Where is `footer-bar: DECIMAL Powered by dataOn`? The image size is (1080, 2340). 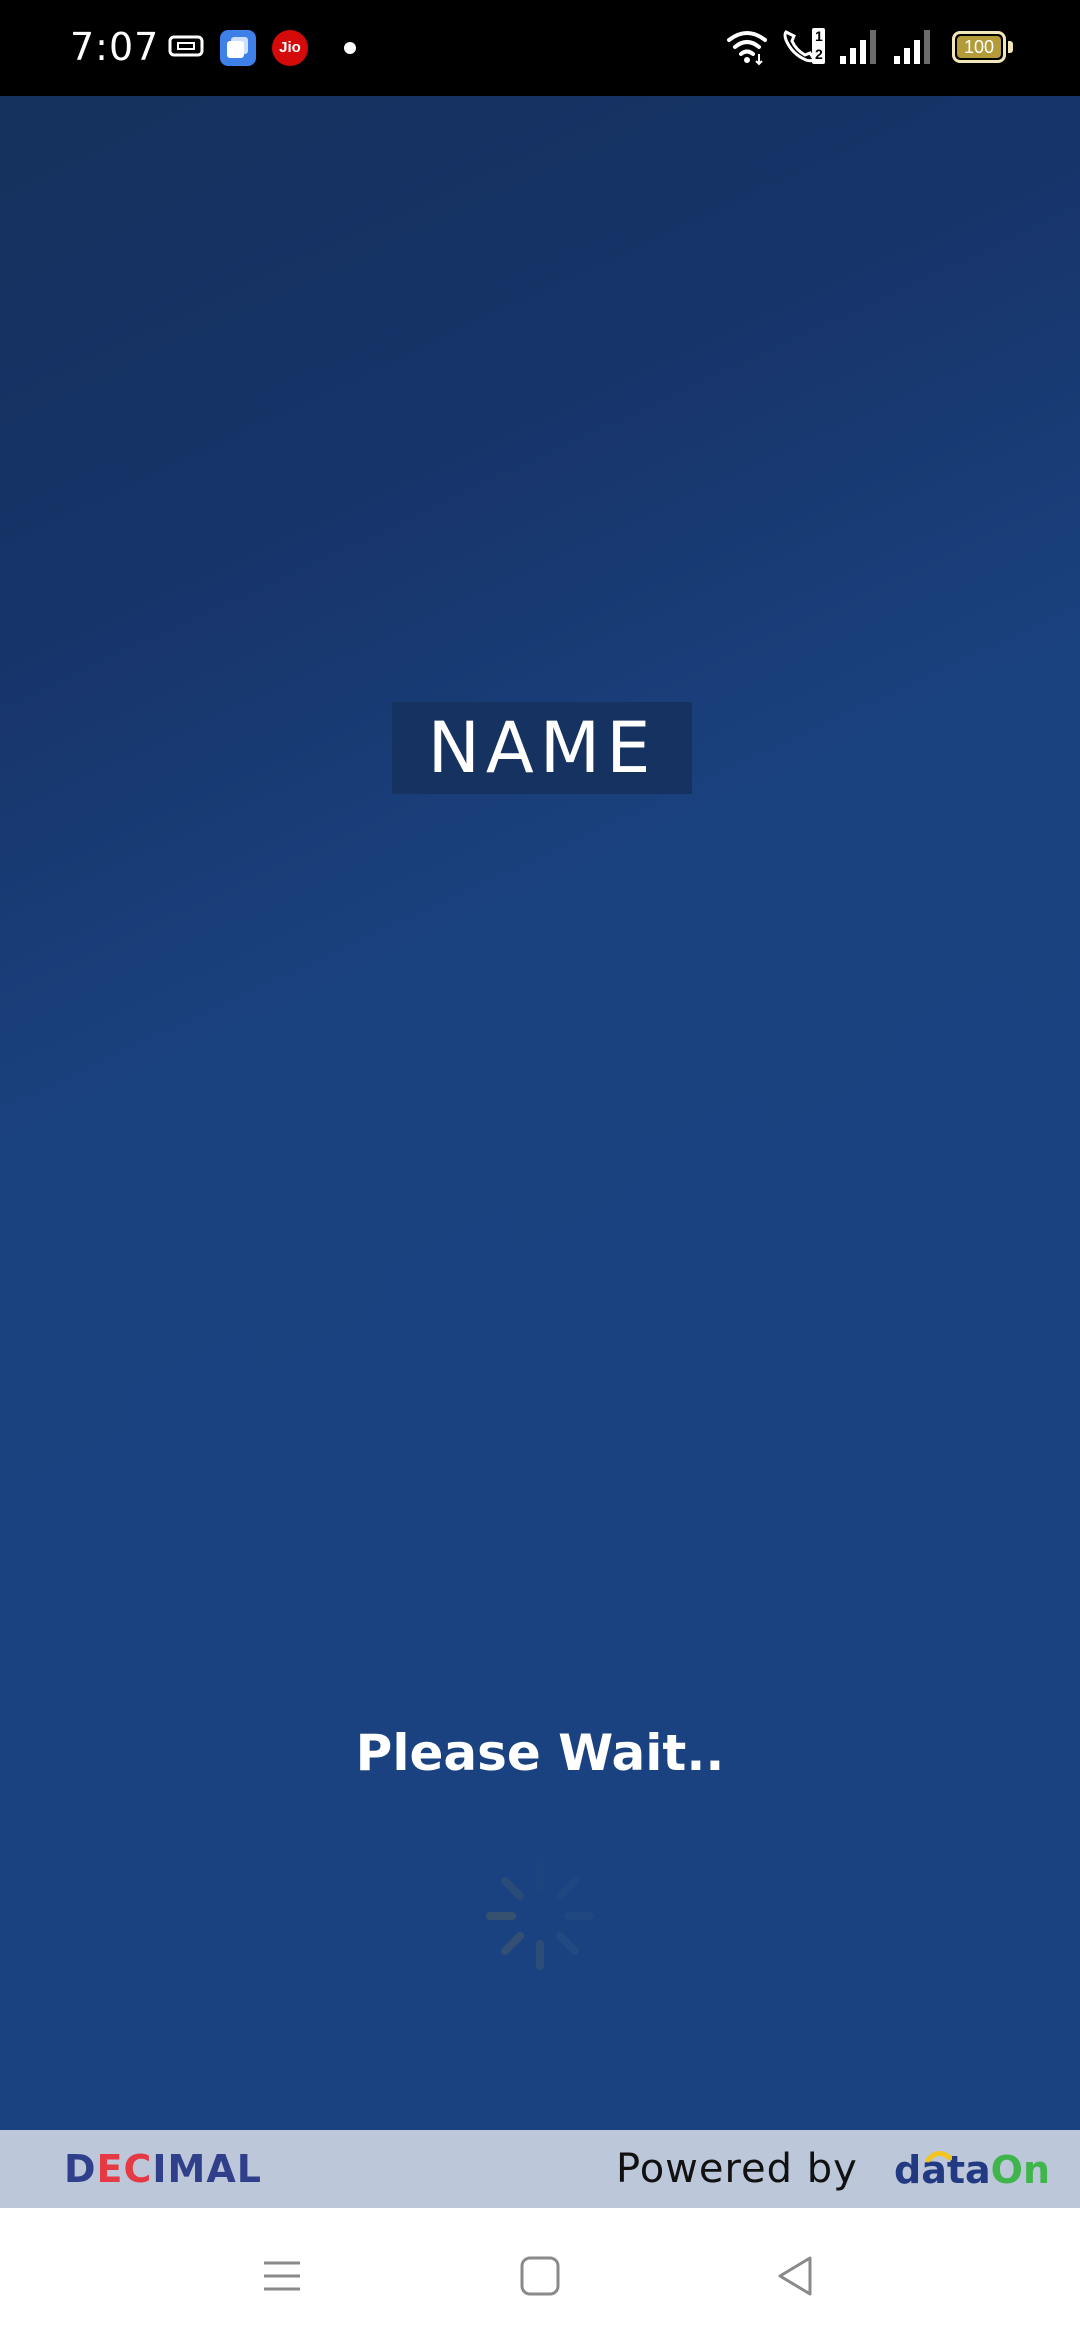
footer-bar: DECIMAL Powered by dataOn is located at coordinates (540, 2169).